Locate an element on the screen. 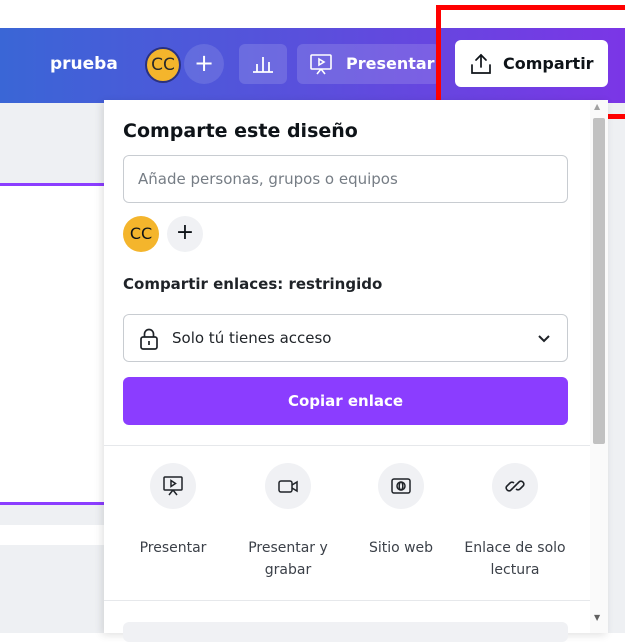 The height and width of the screenshot is (642, 625). lock-icon is located at coordinates (149, 339).